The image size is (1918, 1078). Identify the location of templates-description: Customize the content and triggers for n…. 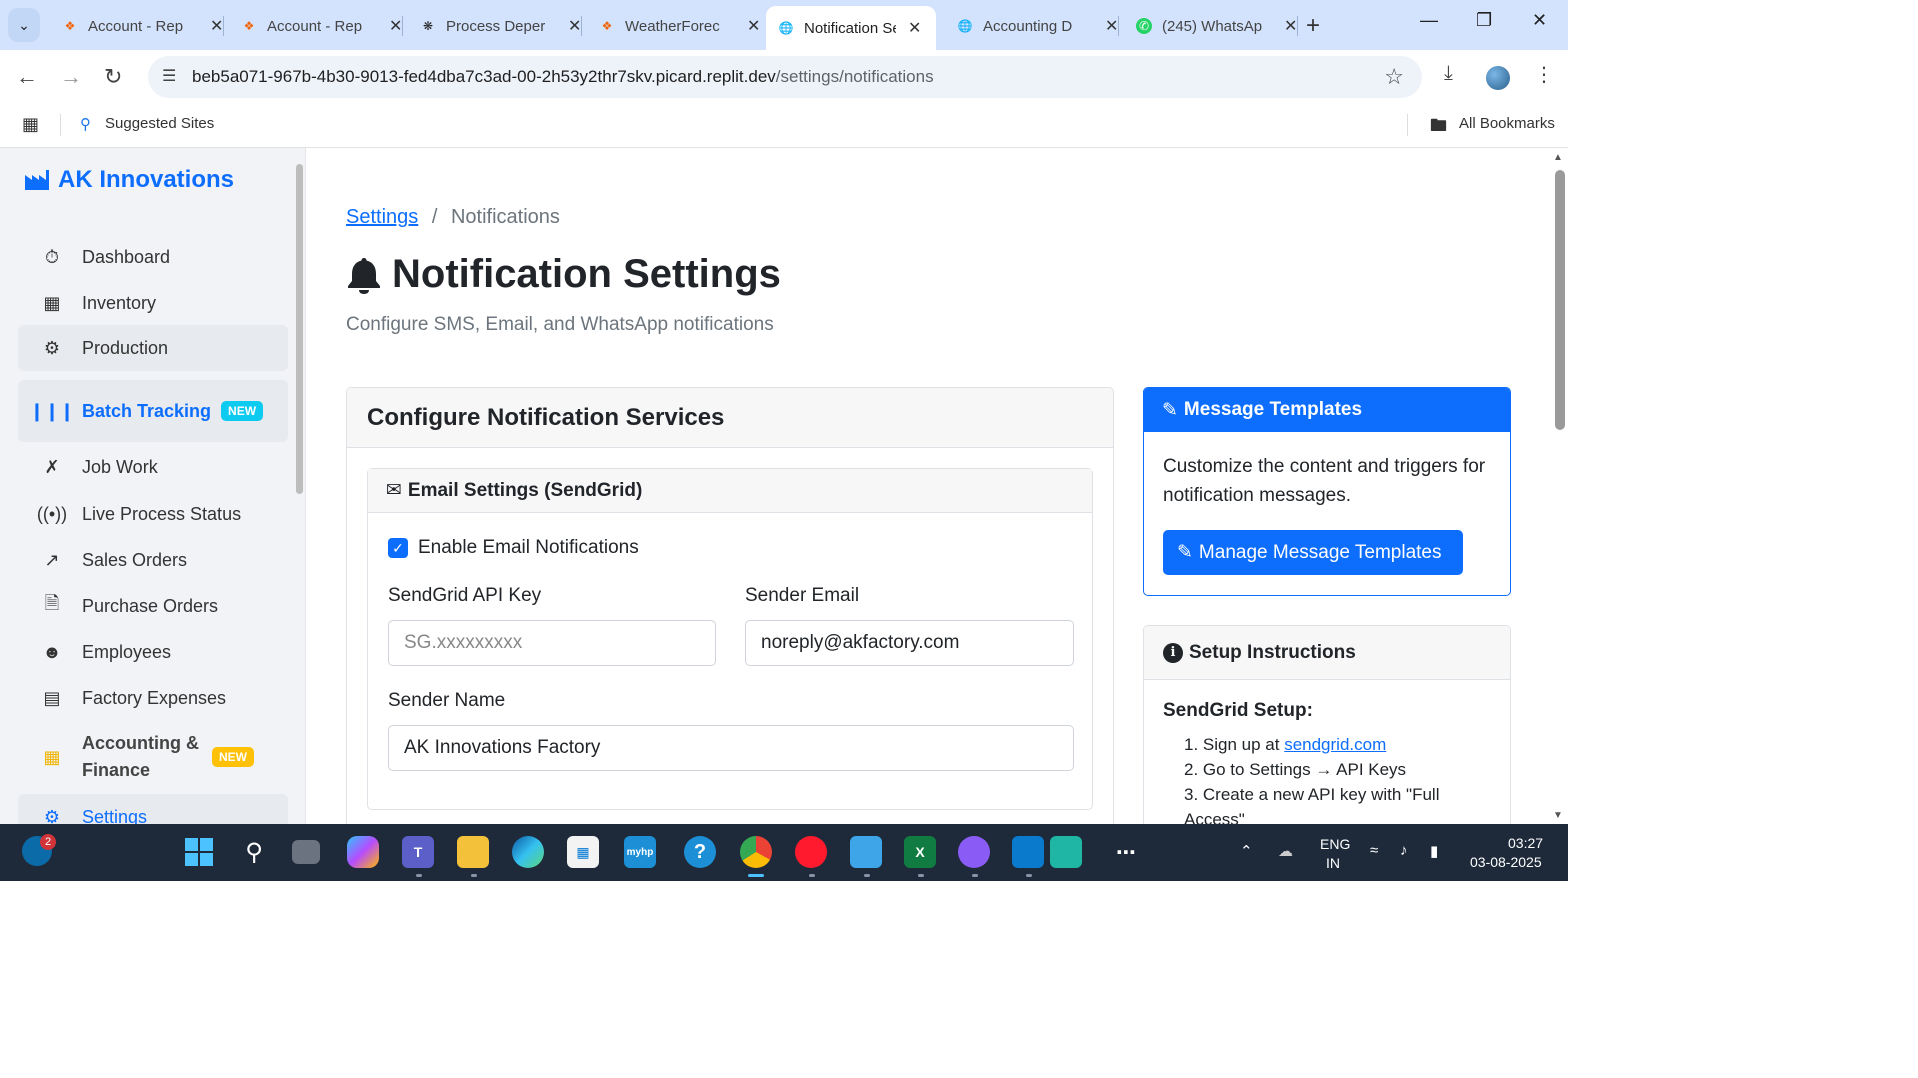
(1324, 481).